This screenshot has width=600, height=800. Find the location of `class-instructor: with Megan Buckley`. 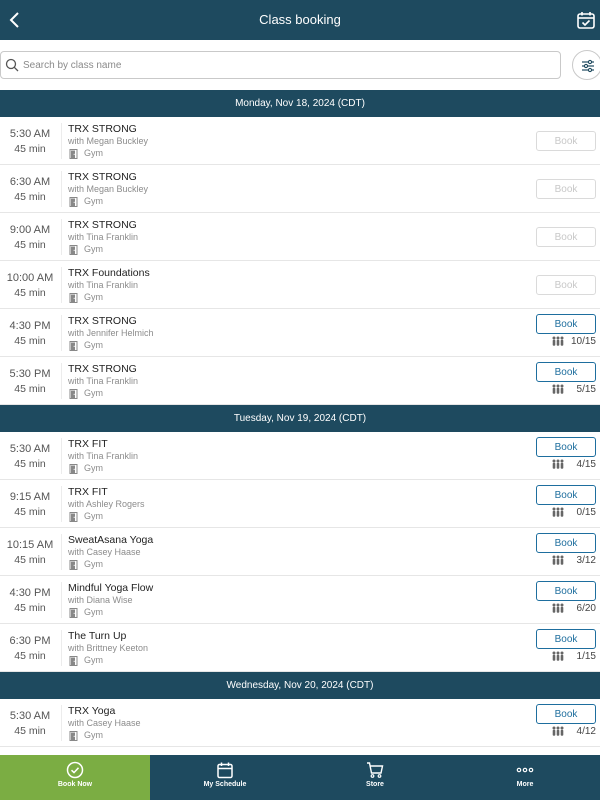

class-instructor: with Megan Buckley is located at coordinates (108, 189).